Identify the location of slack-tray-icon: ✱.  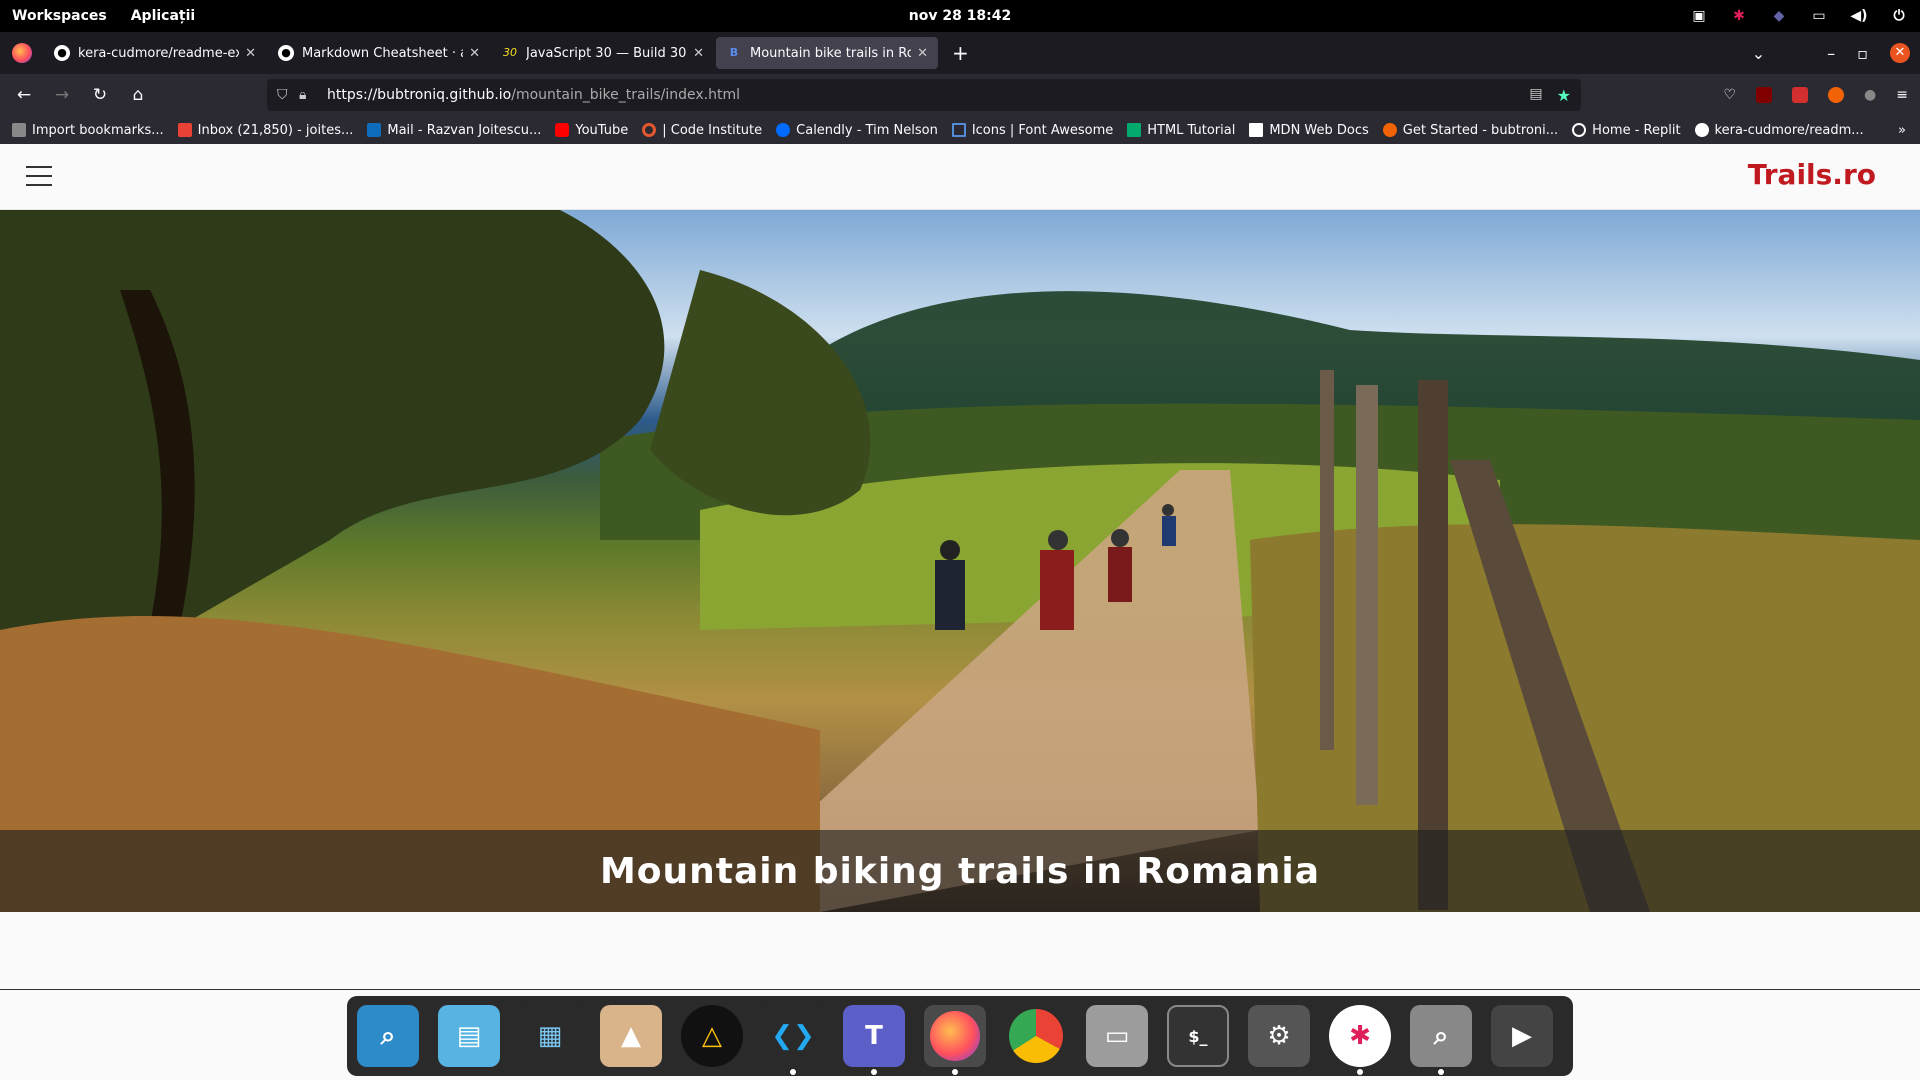
(1739, 16).